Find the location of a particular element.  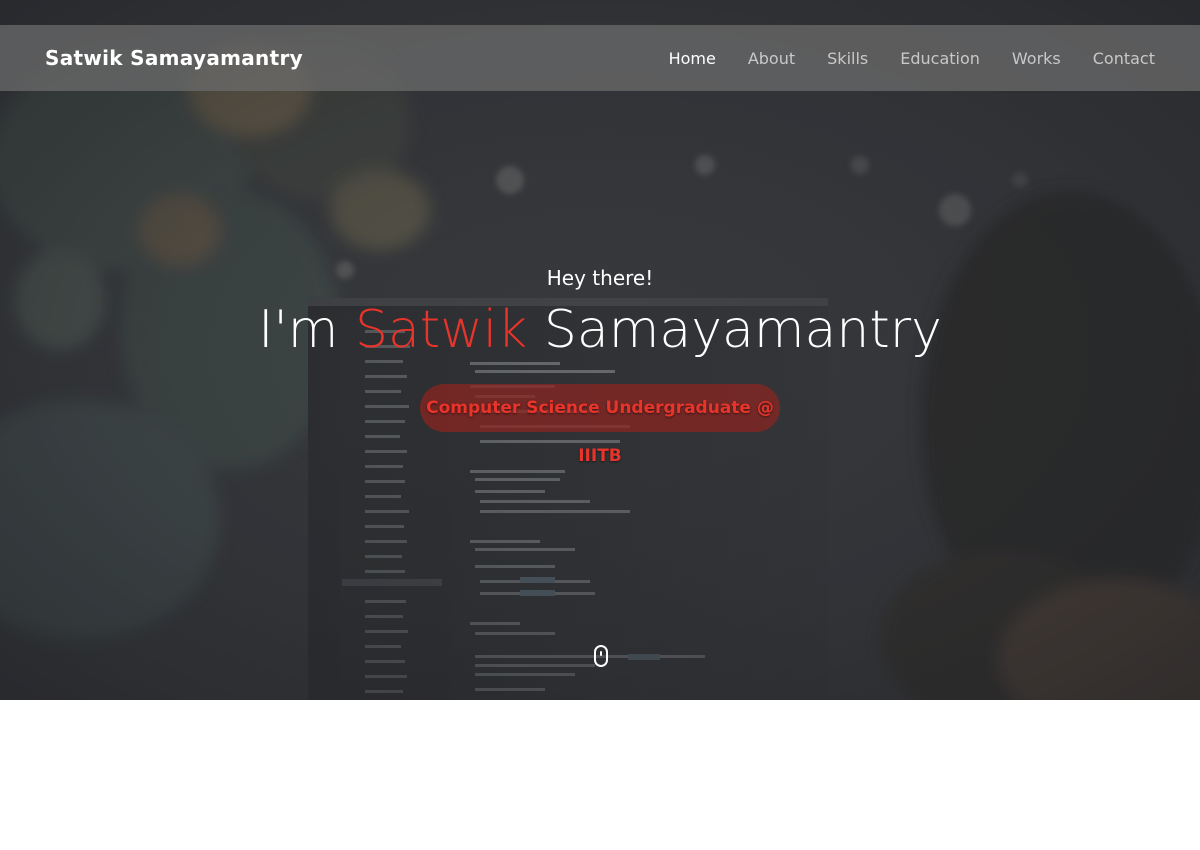

headline-first-name: Satwik is located at coordinates (441, 330).